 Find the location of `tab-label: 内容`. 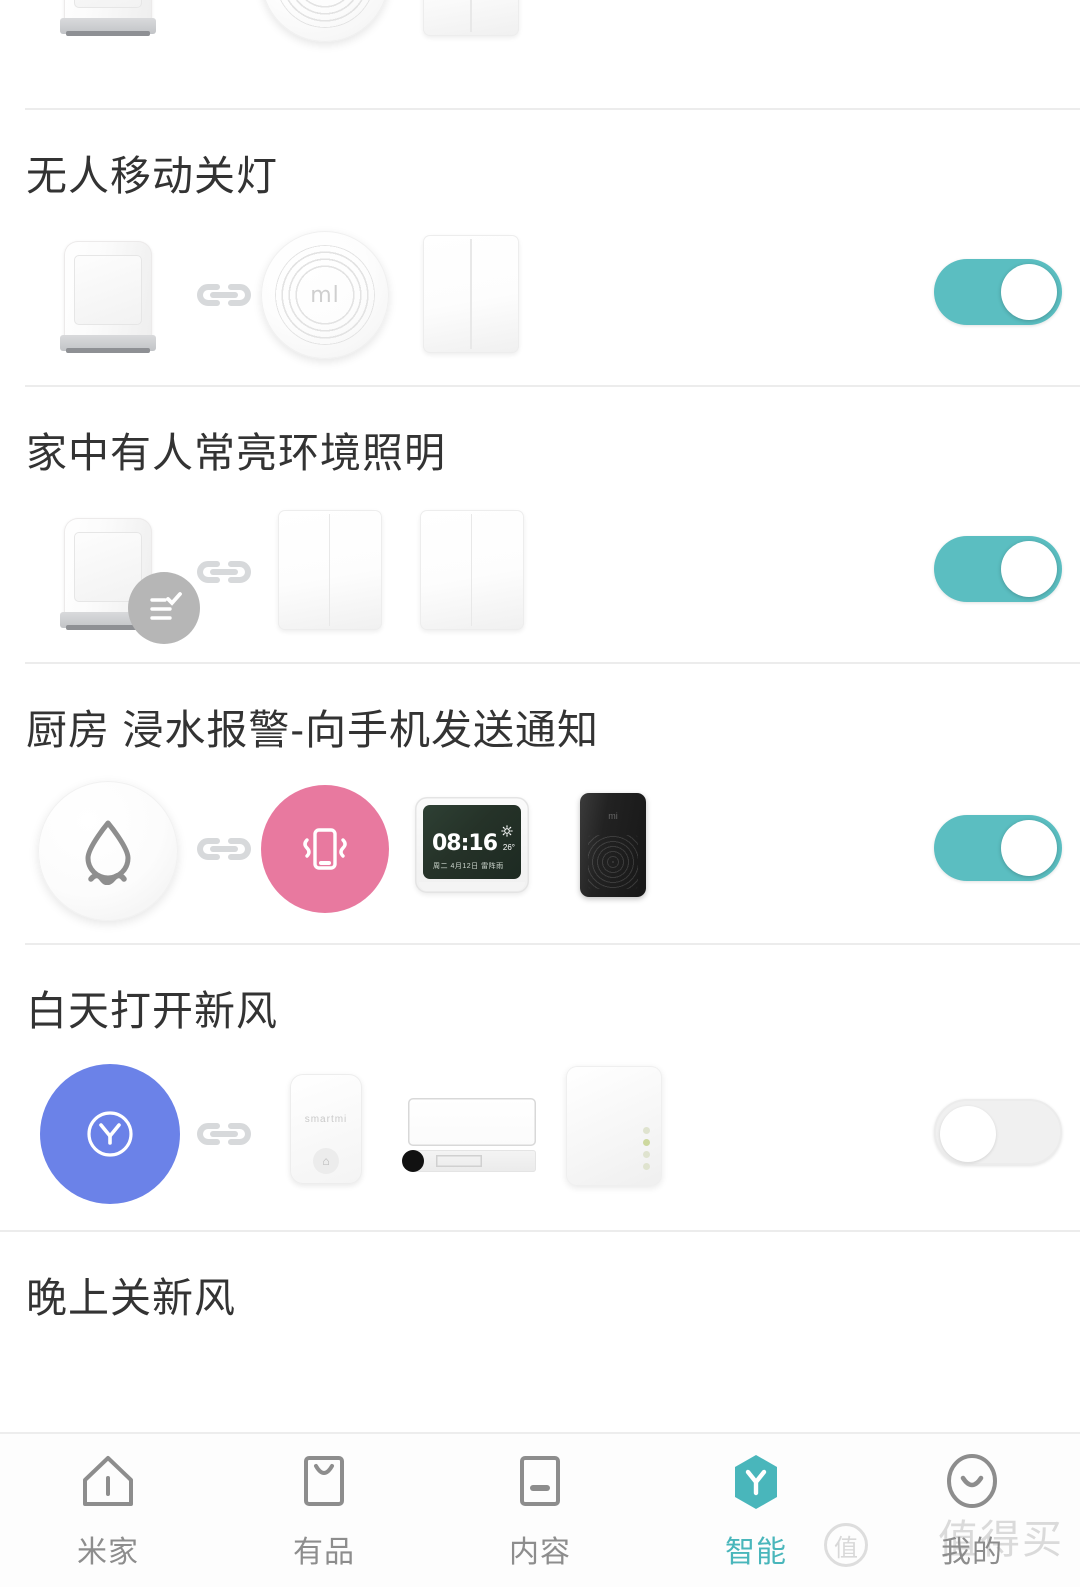

tab-label: 内容 is located at coordinates (540, 1552).